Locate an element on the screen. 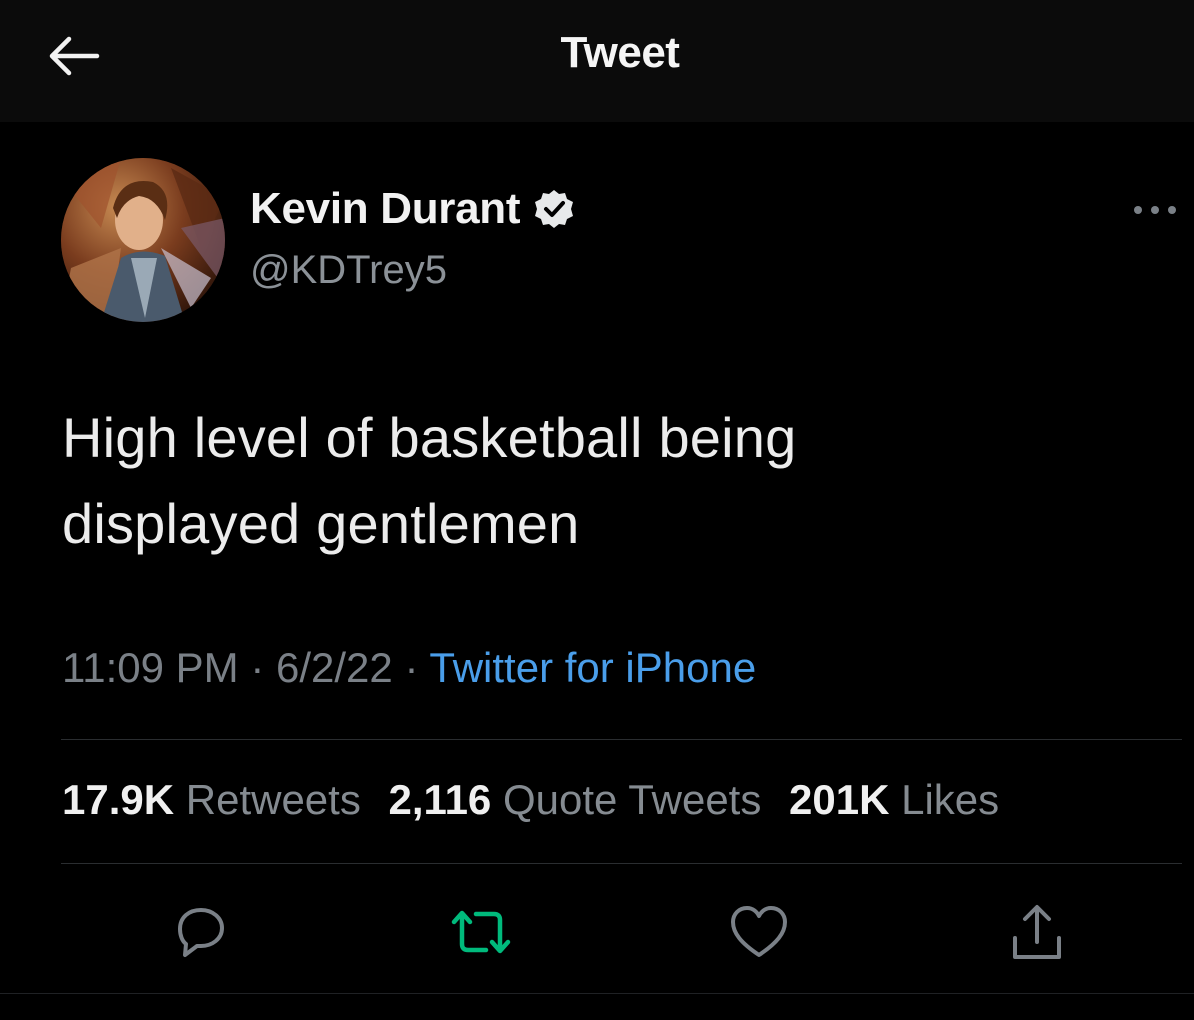 This screenshot has width=1194, height=1020. author-handle: @KDTrey5 is located at coordinates (348, 270).